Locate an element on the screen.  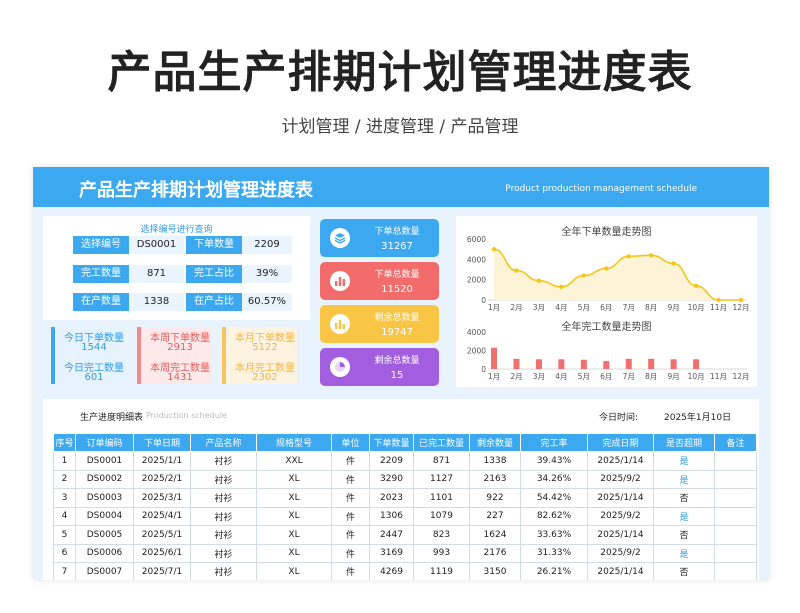
sheet-title-en: Product production management schedule is located at coordinates (601, 189).